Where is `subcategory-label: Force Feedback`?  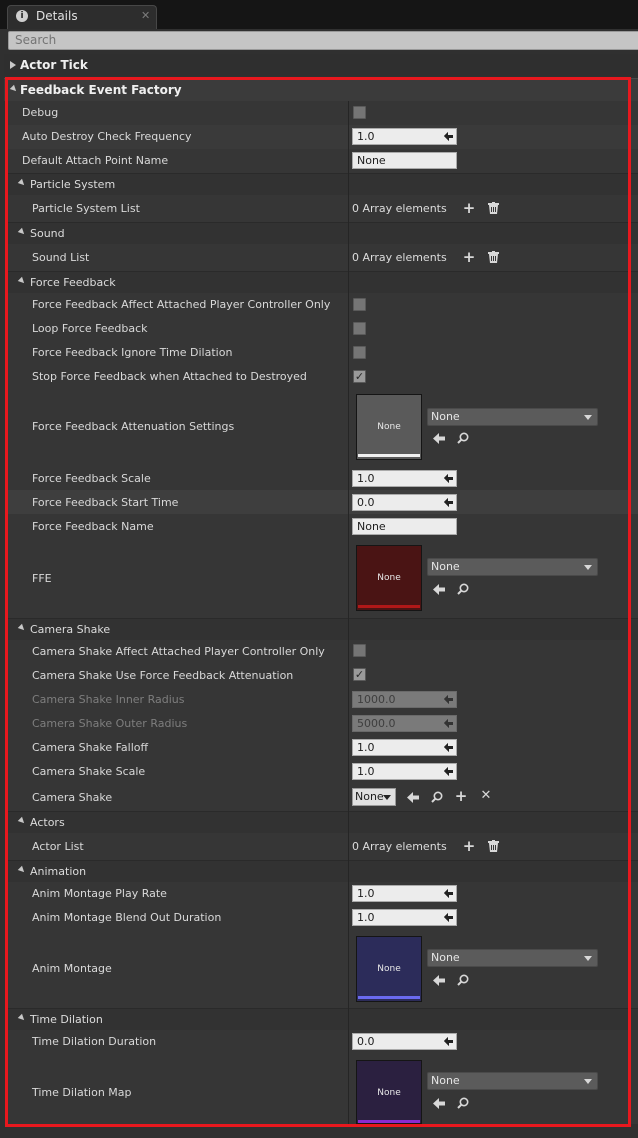
subcategory-label: Force Feedback is located at coordinates (73, 282).